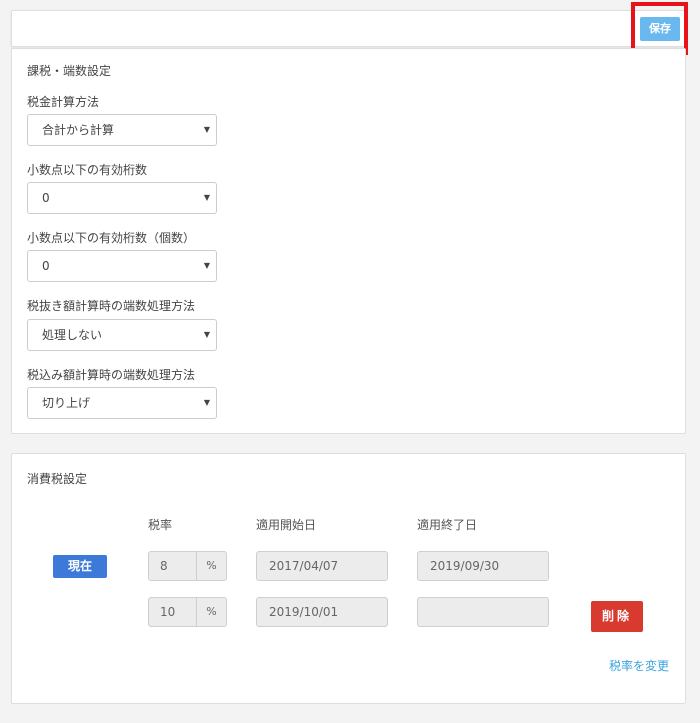 This screenshot has height=723, width=700. Describe the element at coordinates (286, 525) in the screenshot. I see `column-header-start-date: 適用開始日` at that location.